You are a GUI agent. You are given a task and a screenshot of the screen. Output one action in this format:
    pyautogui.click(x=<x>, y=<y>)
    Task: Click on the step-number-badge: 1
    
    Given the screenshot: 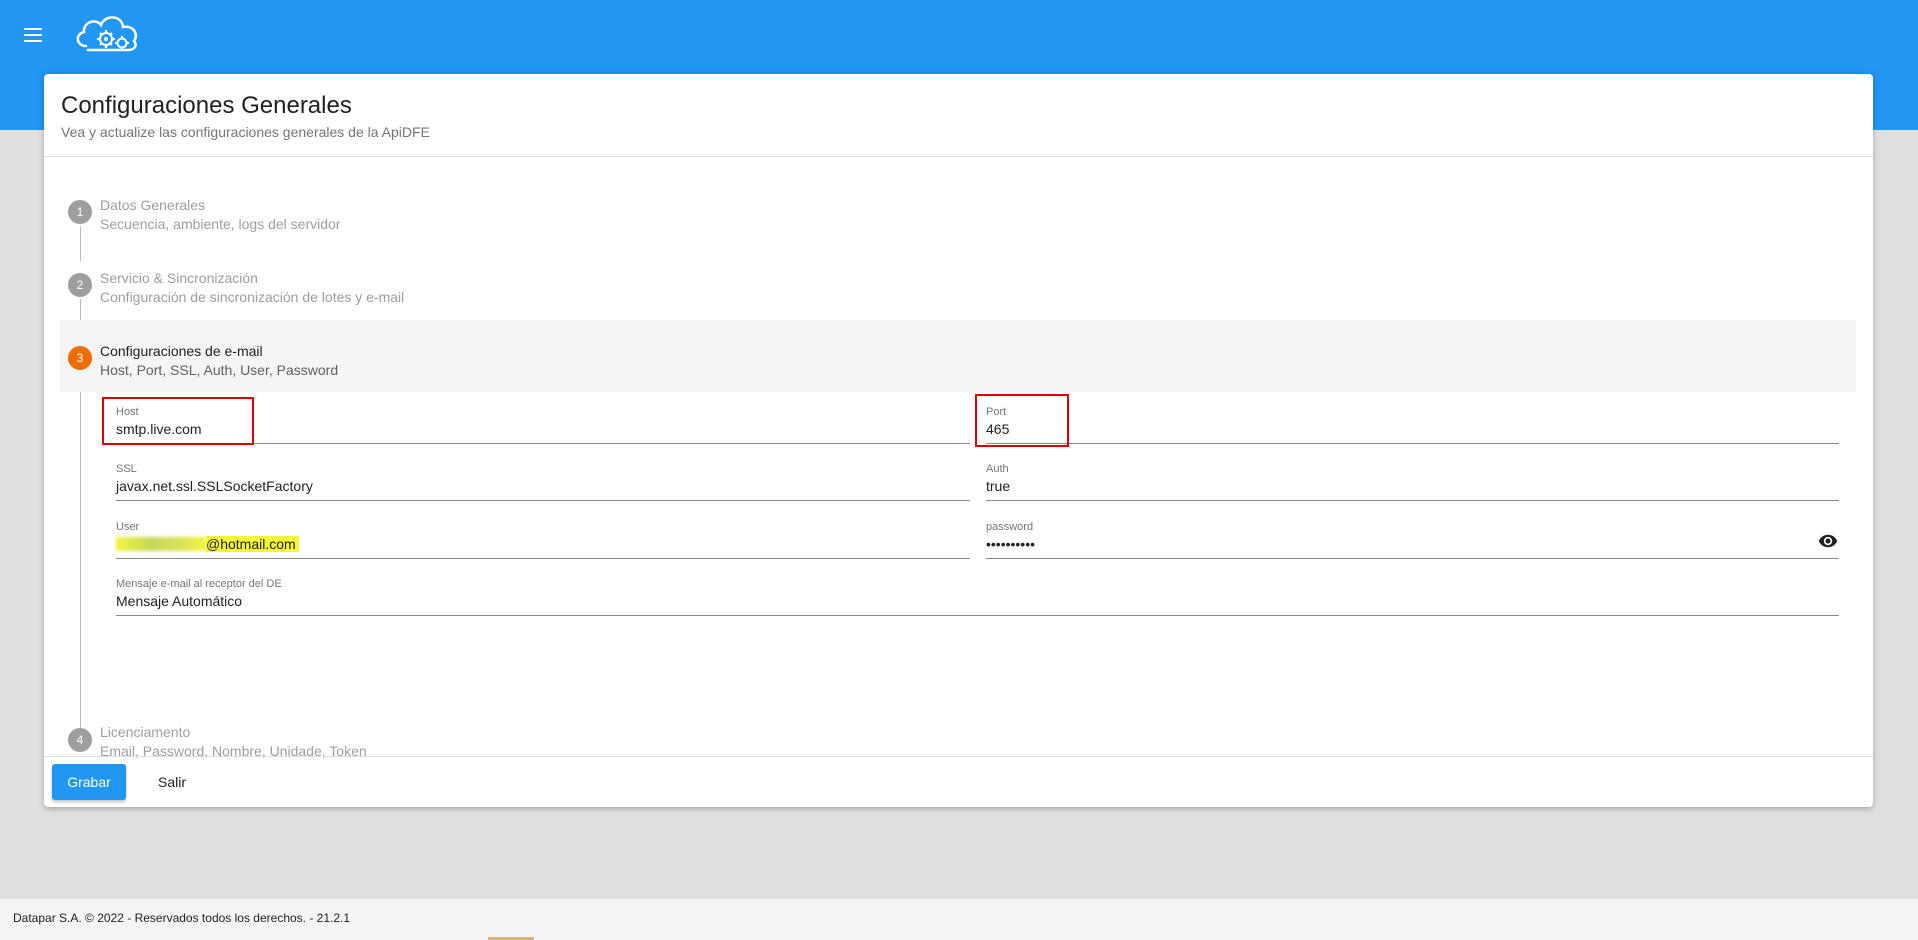 What is the action you would take?
    pyautogui.click(x=80, y=212)
    